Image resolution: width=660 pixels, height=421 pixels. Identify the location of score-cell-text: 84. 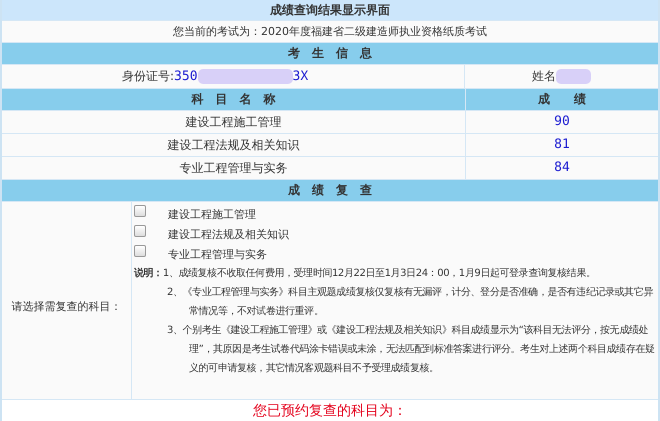
(562, 168).